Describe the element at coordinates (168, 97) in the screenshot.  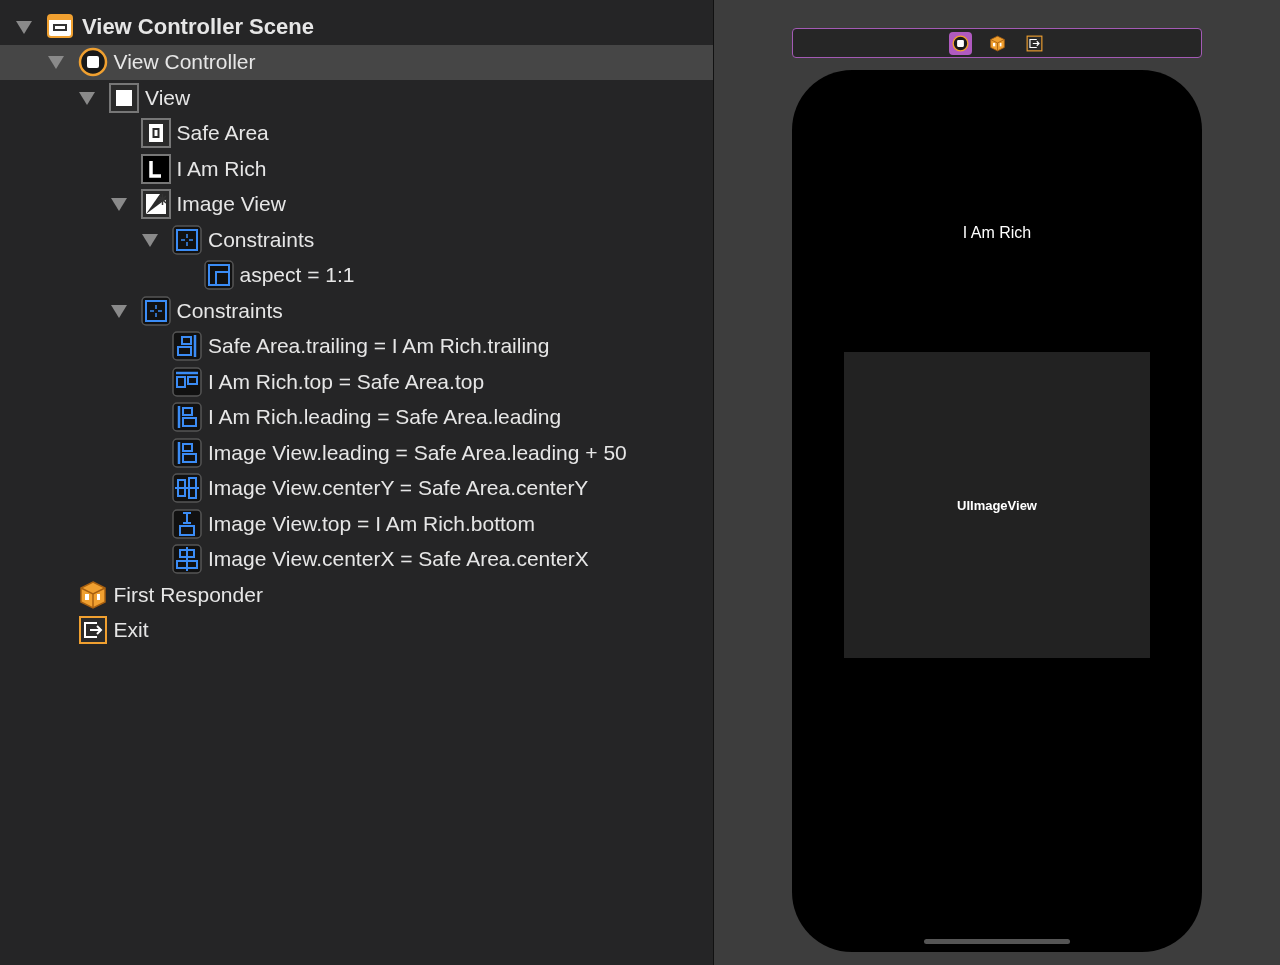
I see `outline-label: View` at that location.